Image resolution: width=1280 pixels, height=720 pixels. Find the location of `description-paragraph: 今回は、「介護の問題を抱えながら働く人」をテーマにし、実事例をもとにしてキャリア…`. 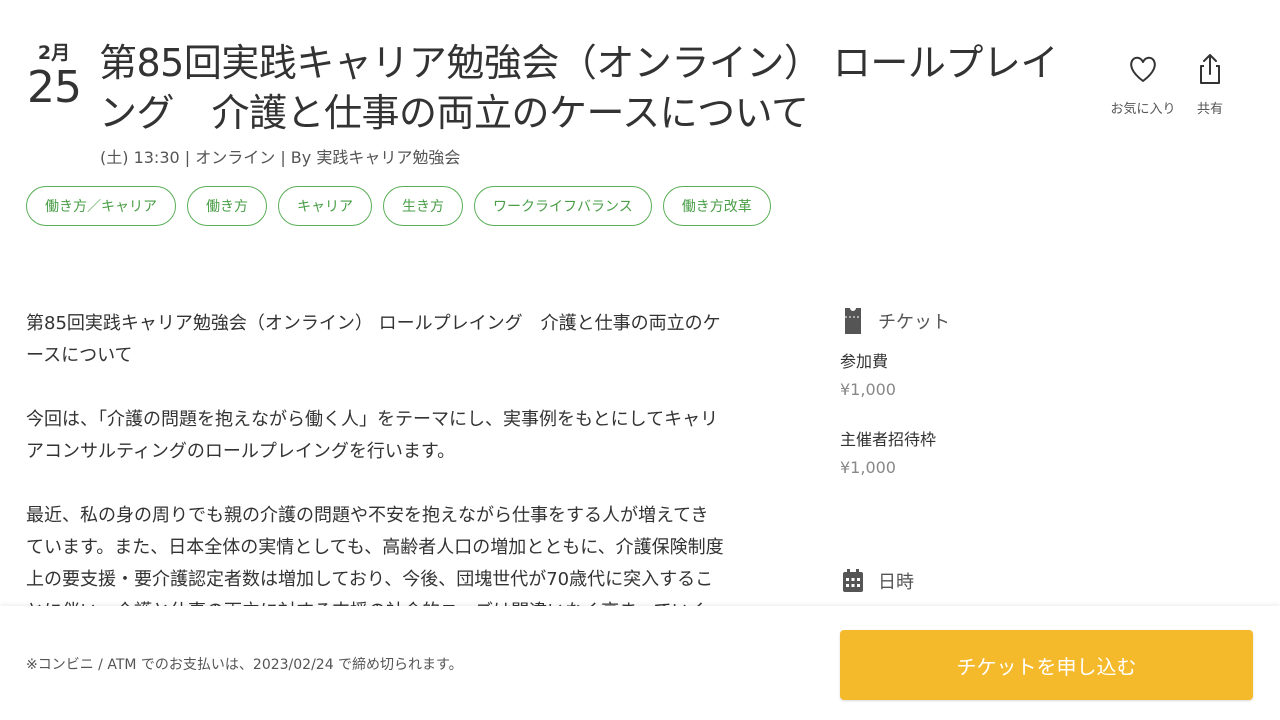

description-paragraph: 今回は、「介護の問題を抱えながら働く人」をテーマにし、実事例をもとにしてキャリア… is located at coordinates (372, 435).